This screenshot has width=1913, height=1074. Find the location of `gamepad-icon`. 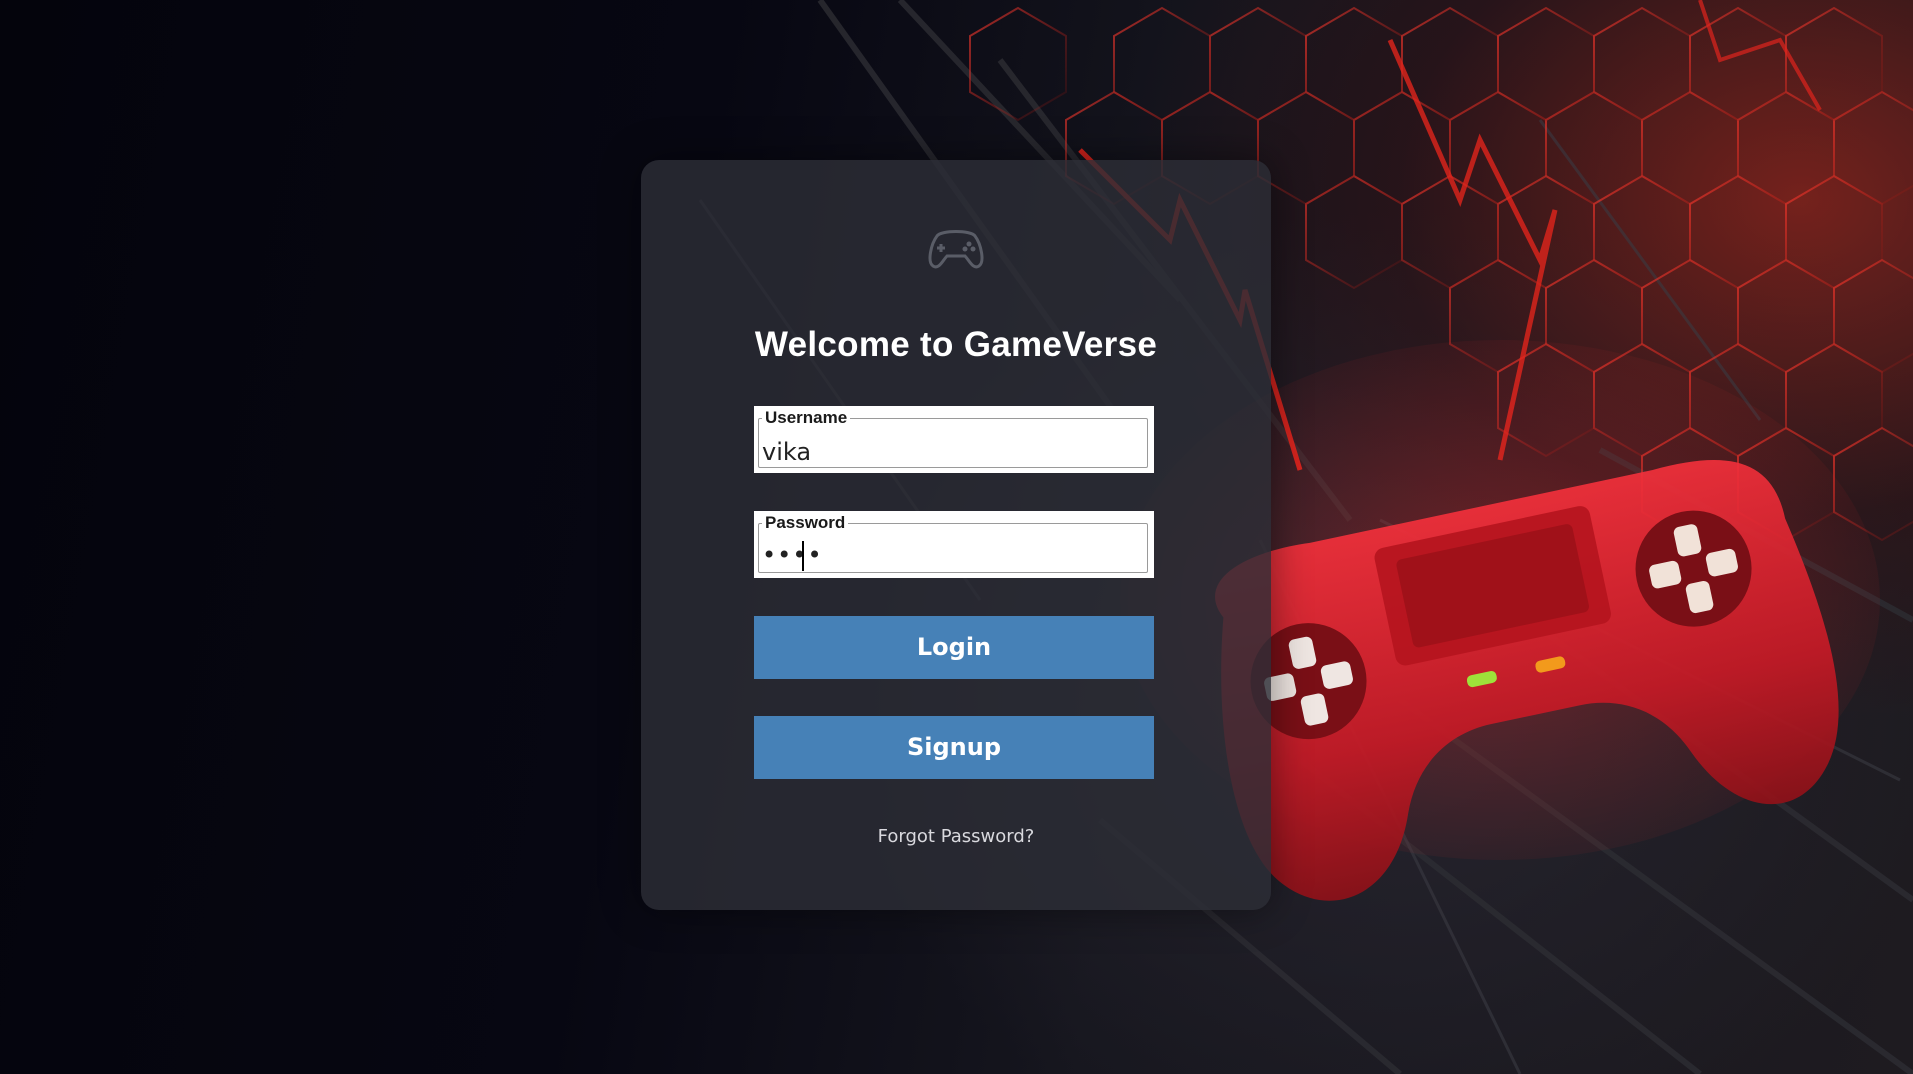

gamepad-icon is located at coordinates (956, 249).